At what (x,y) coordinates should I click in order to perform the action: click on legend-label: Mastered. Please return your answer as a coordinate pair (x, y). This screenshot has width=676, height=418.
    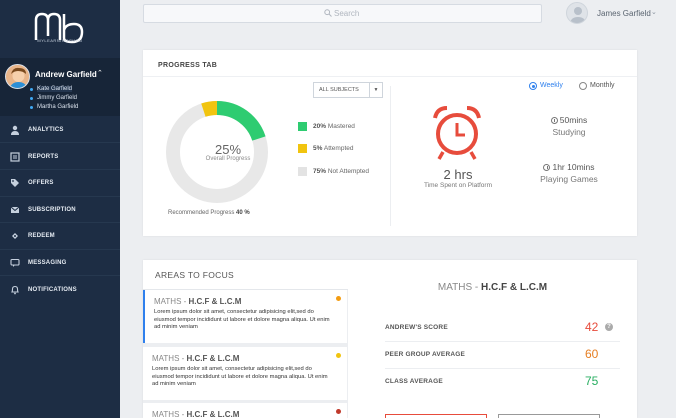
    Looking at the image, I should click on (341, 126).